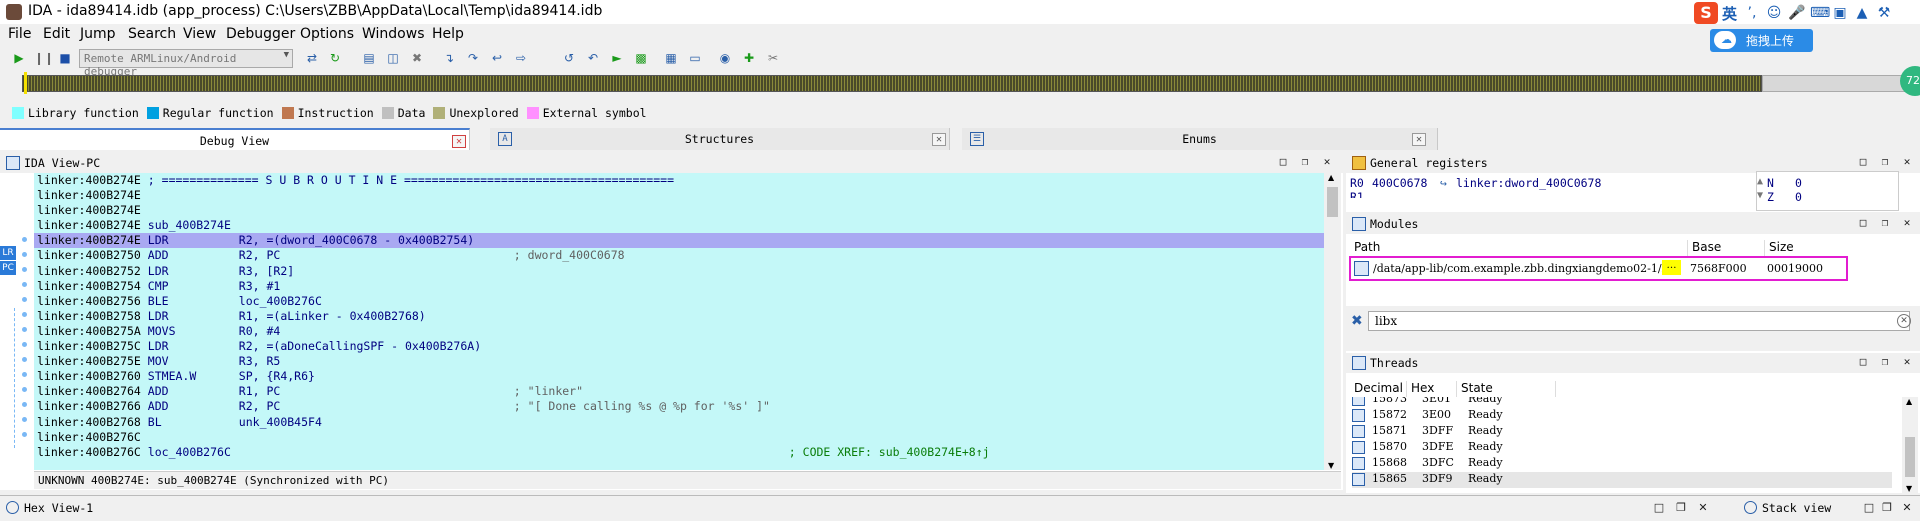  What do you see at coordinates (720, 139) in the screenshot?
I see `tab-structures: A Structures ✕` at bounding box center [720, 139].